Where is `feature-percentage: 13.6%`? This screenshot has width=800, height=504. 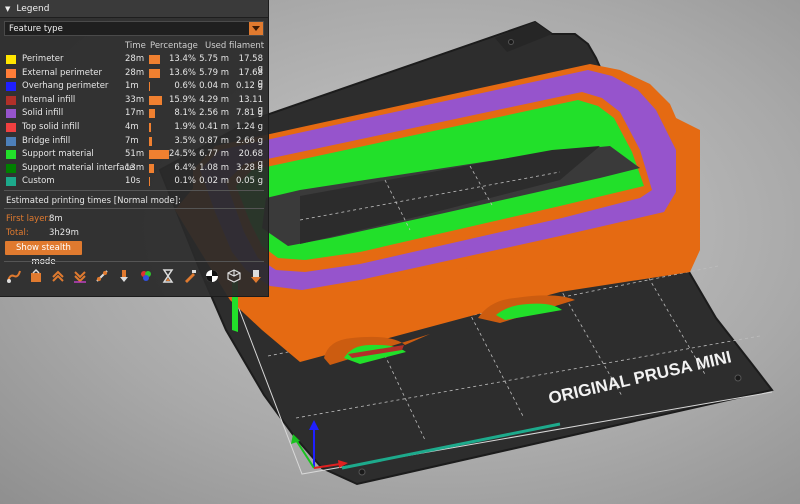 feature-percentage: 13.6% is located at coordinates (182, 72).